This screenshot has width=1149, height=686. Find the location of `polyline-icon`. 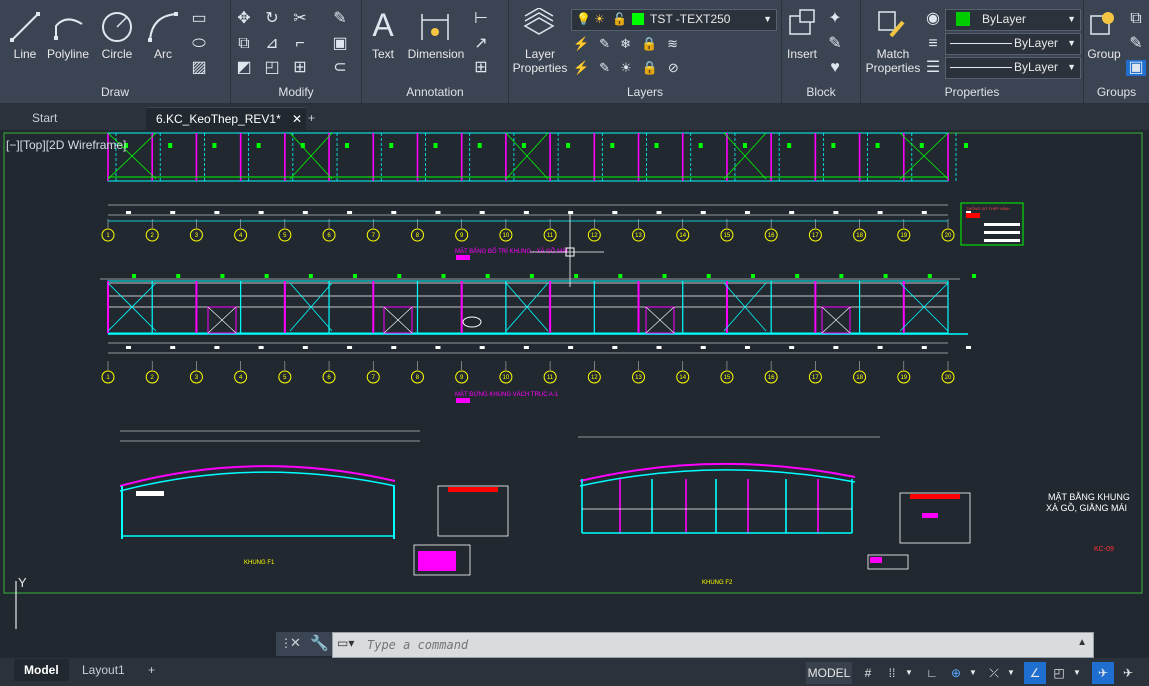

polyline-icon is located at coordinates (69, 27).